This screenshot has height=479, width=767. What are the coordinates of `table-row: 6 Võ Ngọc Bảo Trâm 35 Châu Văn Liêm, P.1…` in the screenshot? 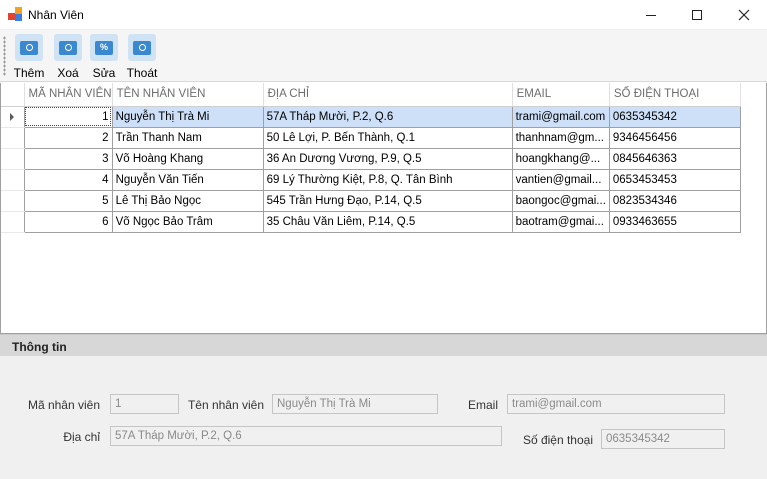 It's located at (371, 222).